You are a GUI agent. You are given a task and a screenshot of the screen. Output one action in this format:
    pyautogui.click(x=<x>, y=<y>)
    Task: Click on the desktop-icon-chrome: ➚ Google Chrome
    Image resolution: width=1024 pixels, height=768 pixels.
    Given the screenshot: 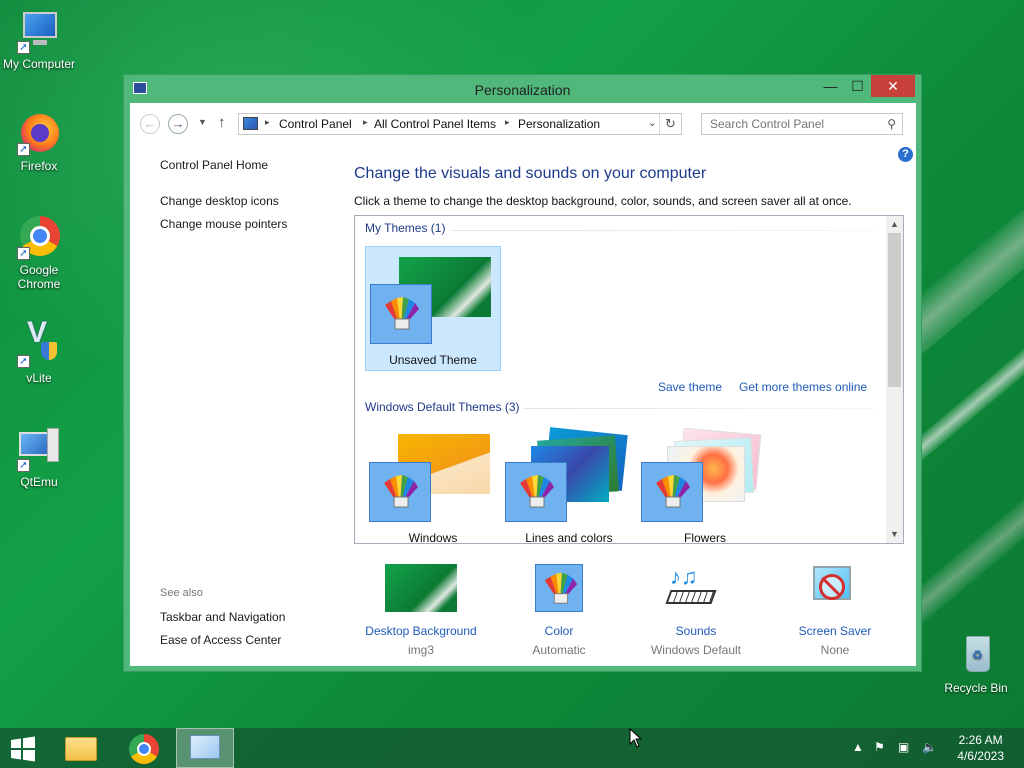 What is the action you would take?
    pyautogui.click(x=39, y=253)
    